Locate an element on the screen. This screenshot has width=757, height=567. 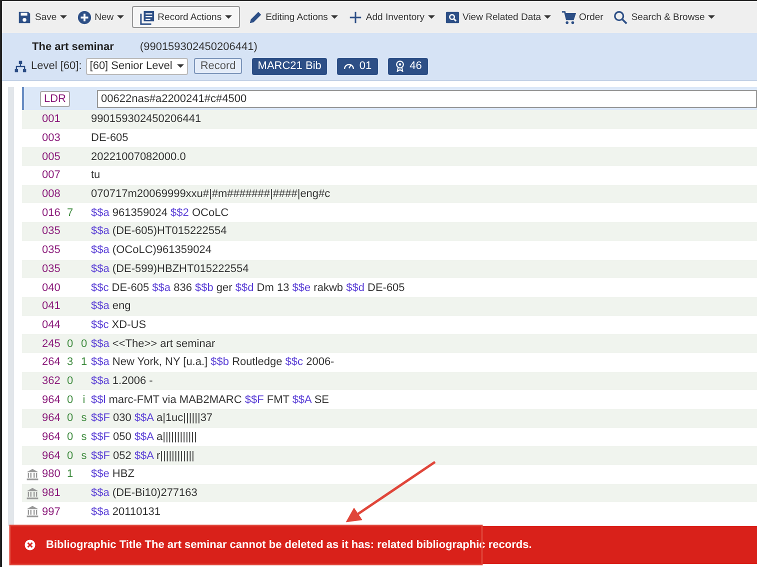
field-tag: 981 is located at coordinates (52, 493).